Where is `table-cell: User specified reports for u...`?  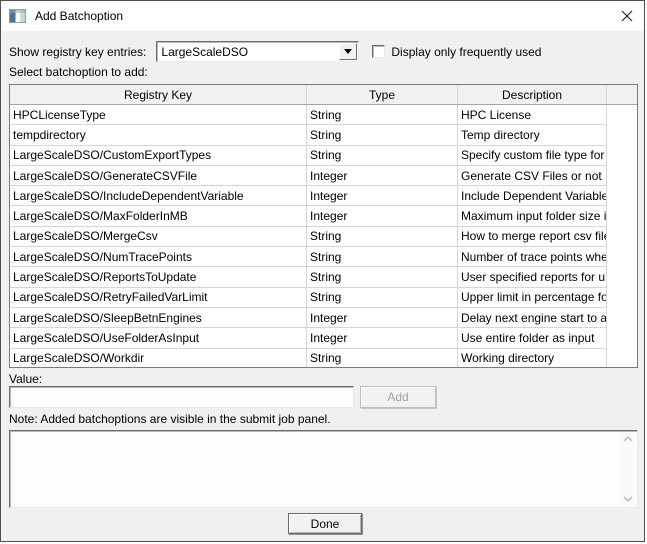 table-cell: User specified reports for u... is located at coordinates (532, 277).